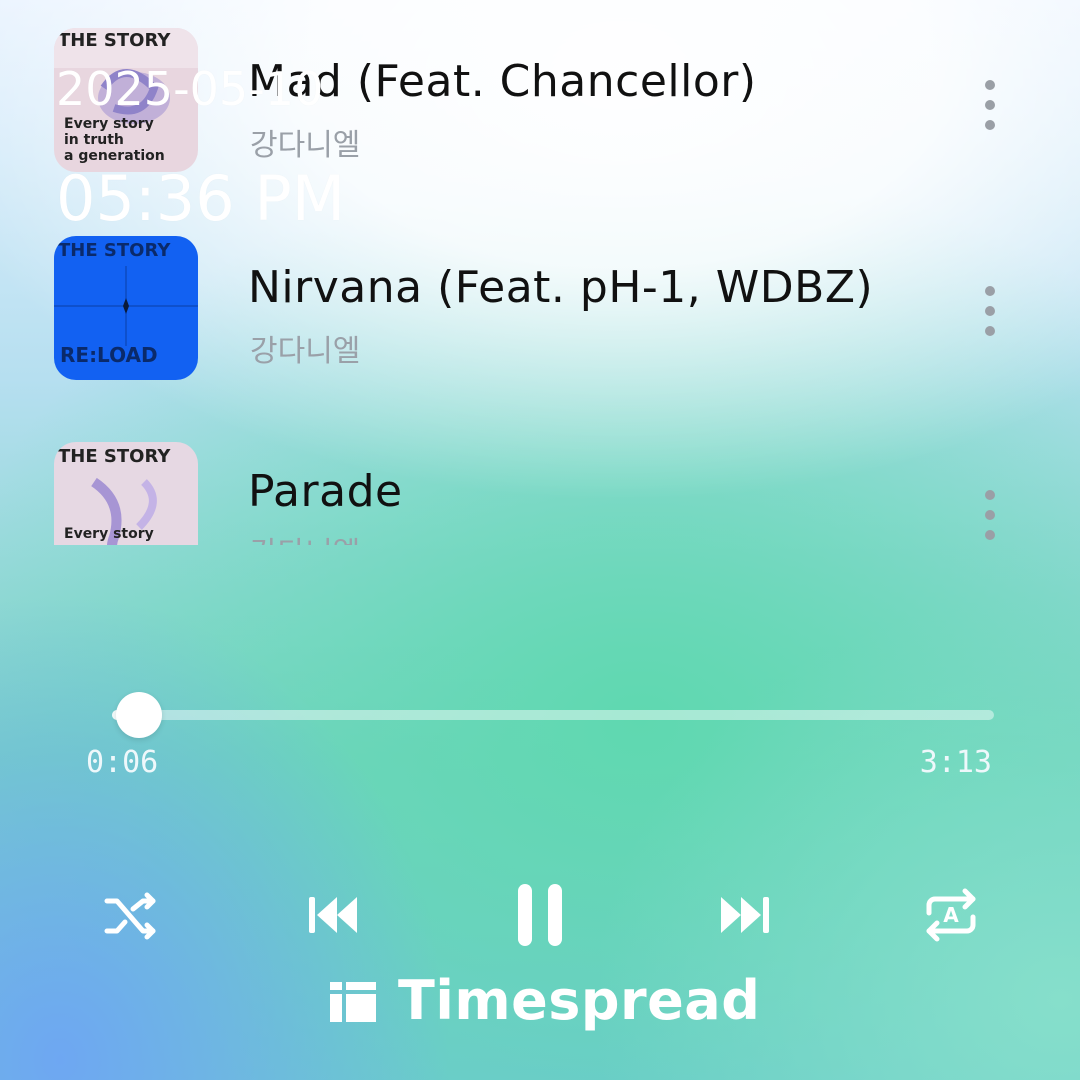  I want to click on album-art: THE STORY Every story, so click(126, 493).